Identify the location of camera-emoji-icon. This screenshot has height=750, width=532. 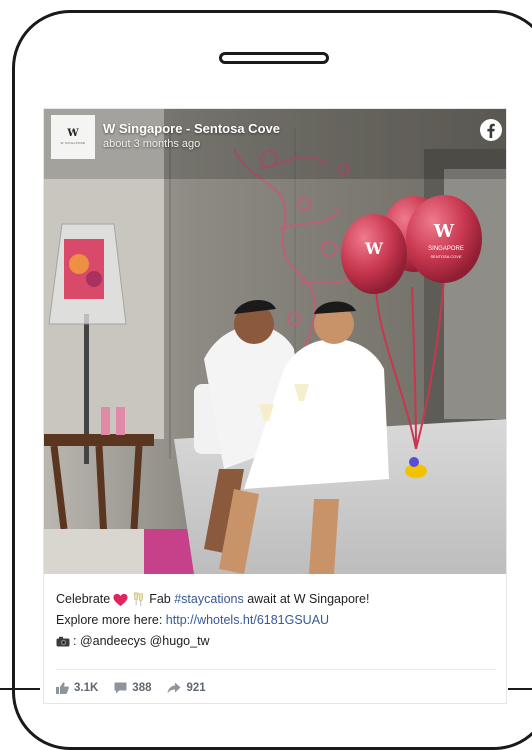
(63, 641).